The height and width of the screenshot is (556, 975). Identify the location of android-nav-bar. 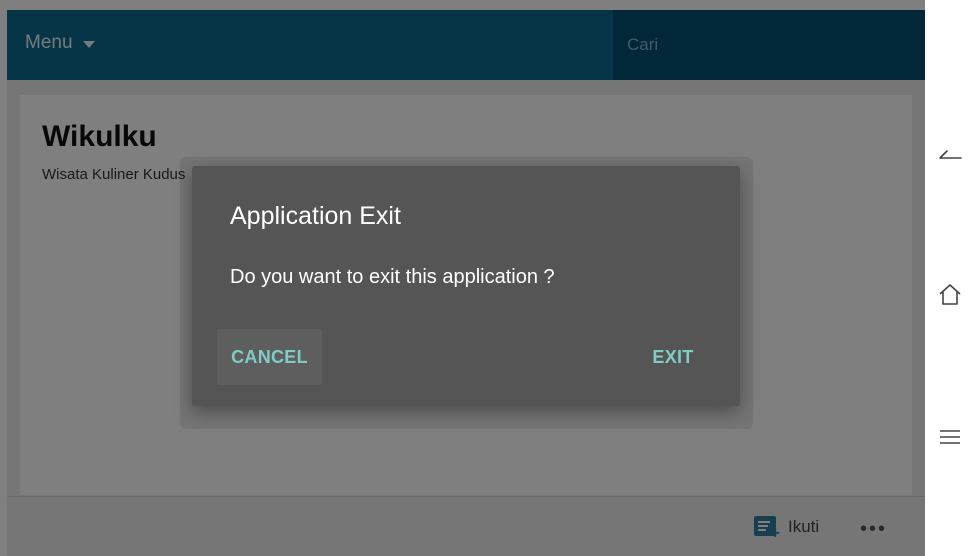
(950, 278).